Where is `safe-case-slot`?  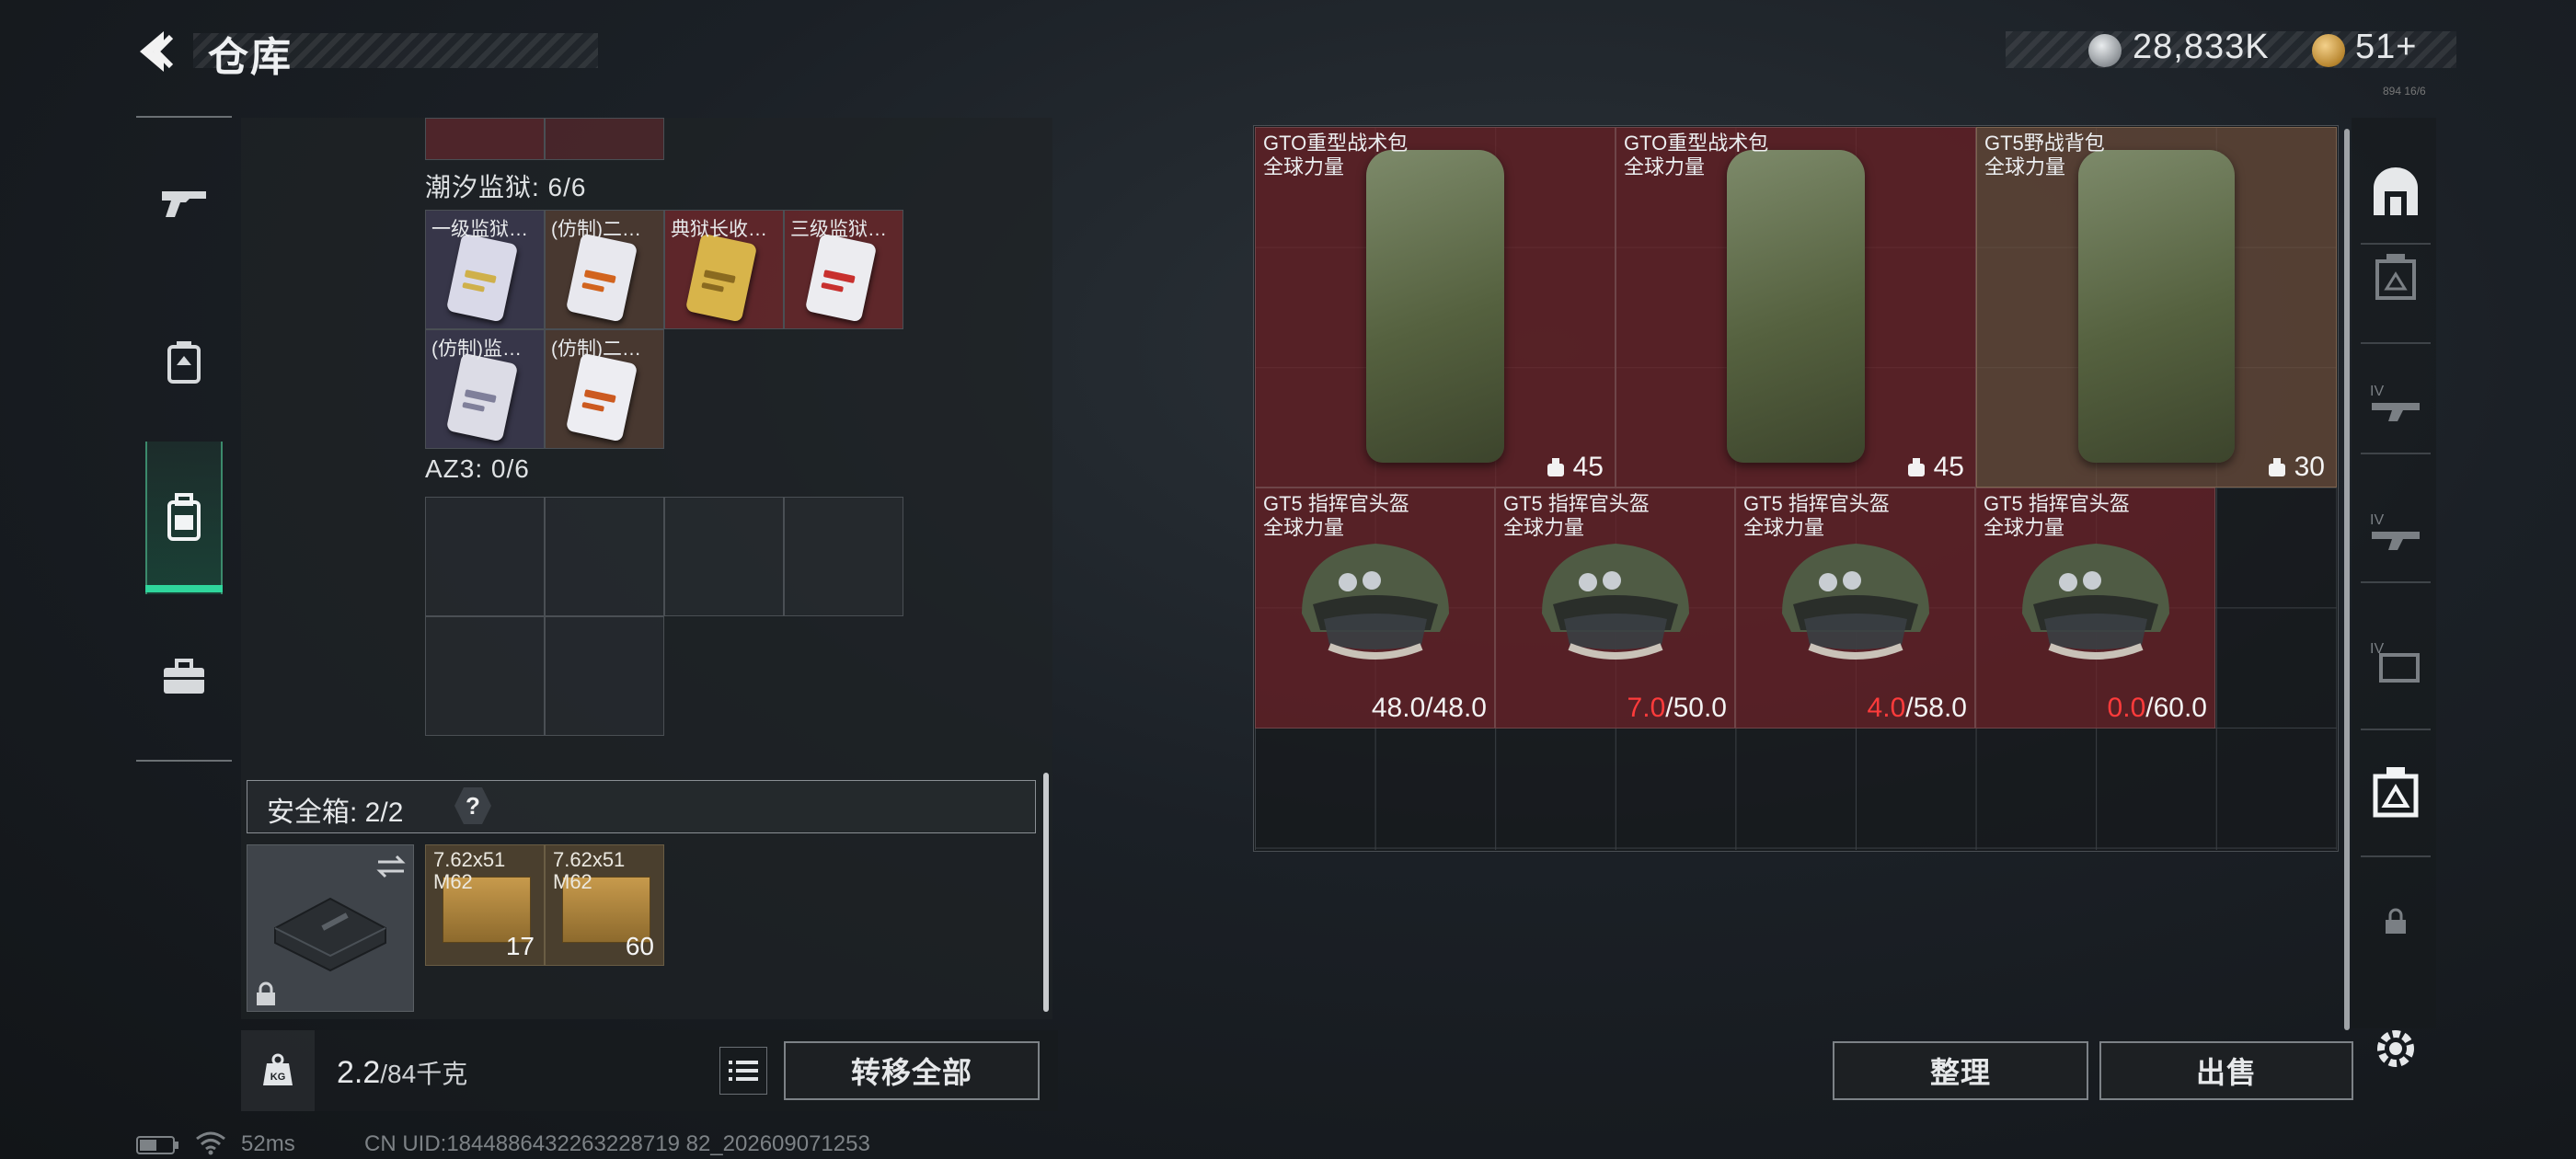 safe-case-slot is located at coordinates (330, 928).